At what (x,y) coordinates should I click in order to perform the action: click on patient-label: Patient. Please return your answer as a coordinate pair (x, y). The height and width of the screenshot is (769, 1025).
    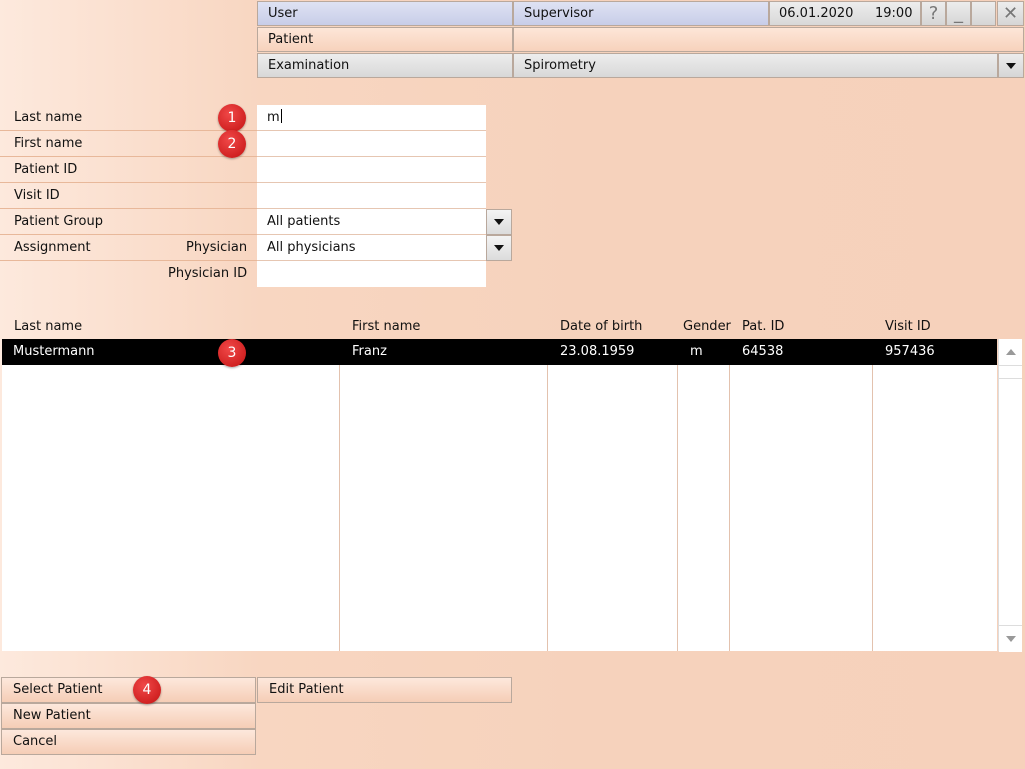
    Looking at the image, I should click on (385, 39).